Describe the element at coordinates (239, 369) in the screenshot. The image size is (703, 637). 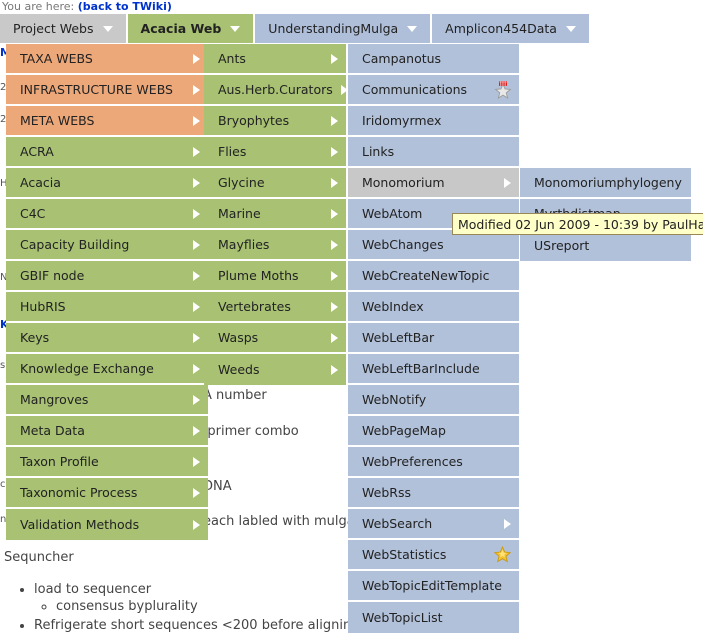
I see `menu-item-label: Weeds` at that location.